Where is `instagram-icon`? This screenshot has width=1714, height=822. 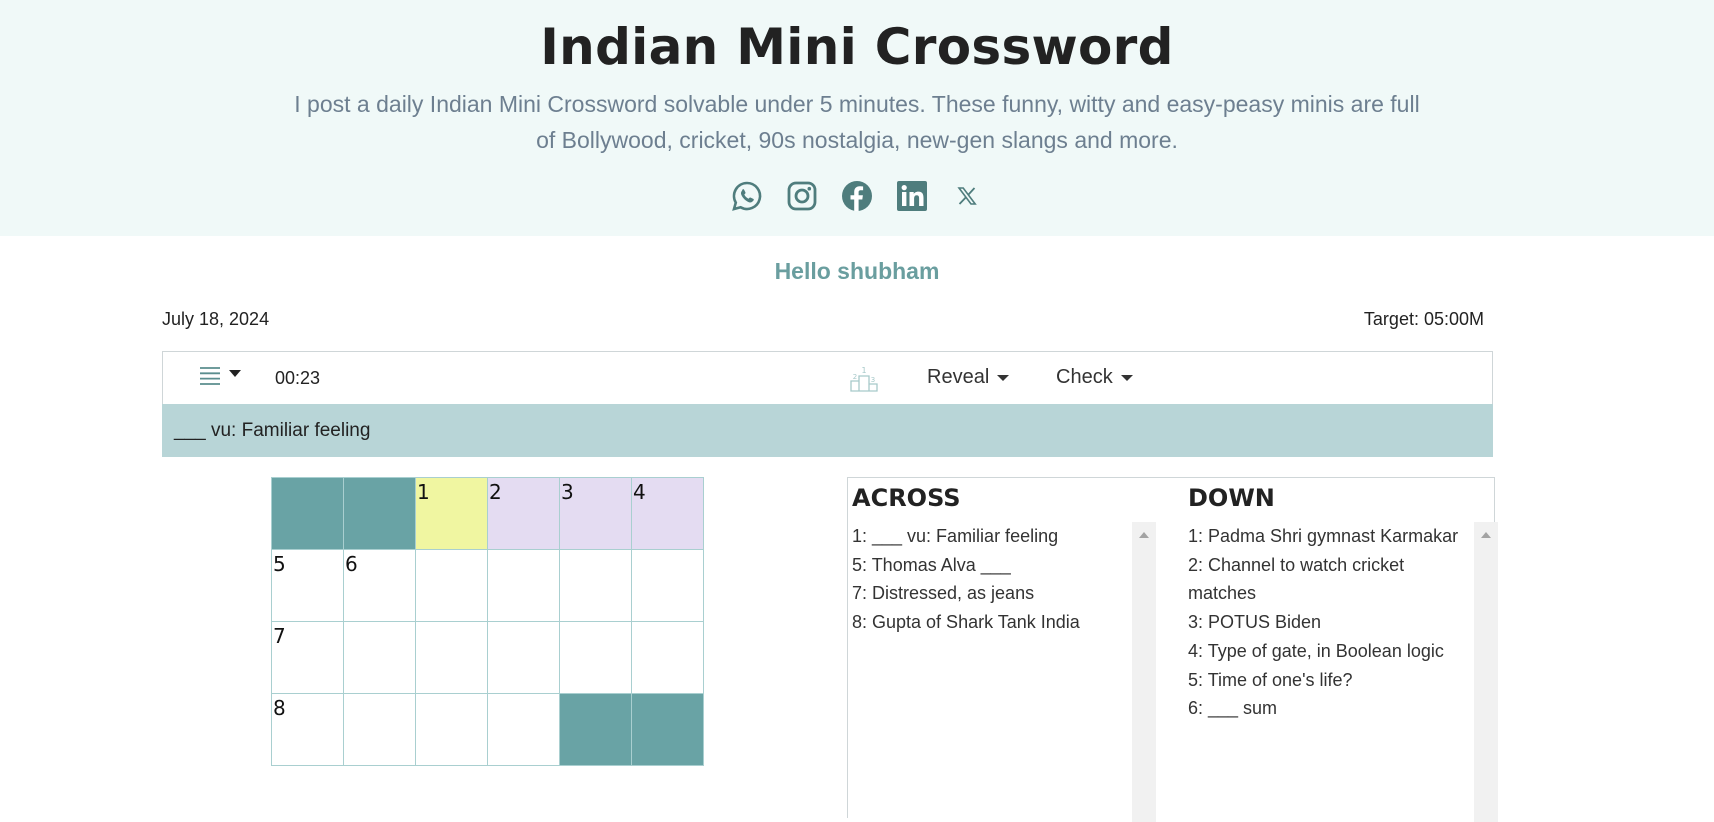 instagram-icon is located at coordinates (802, 196).